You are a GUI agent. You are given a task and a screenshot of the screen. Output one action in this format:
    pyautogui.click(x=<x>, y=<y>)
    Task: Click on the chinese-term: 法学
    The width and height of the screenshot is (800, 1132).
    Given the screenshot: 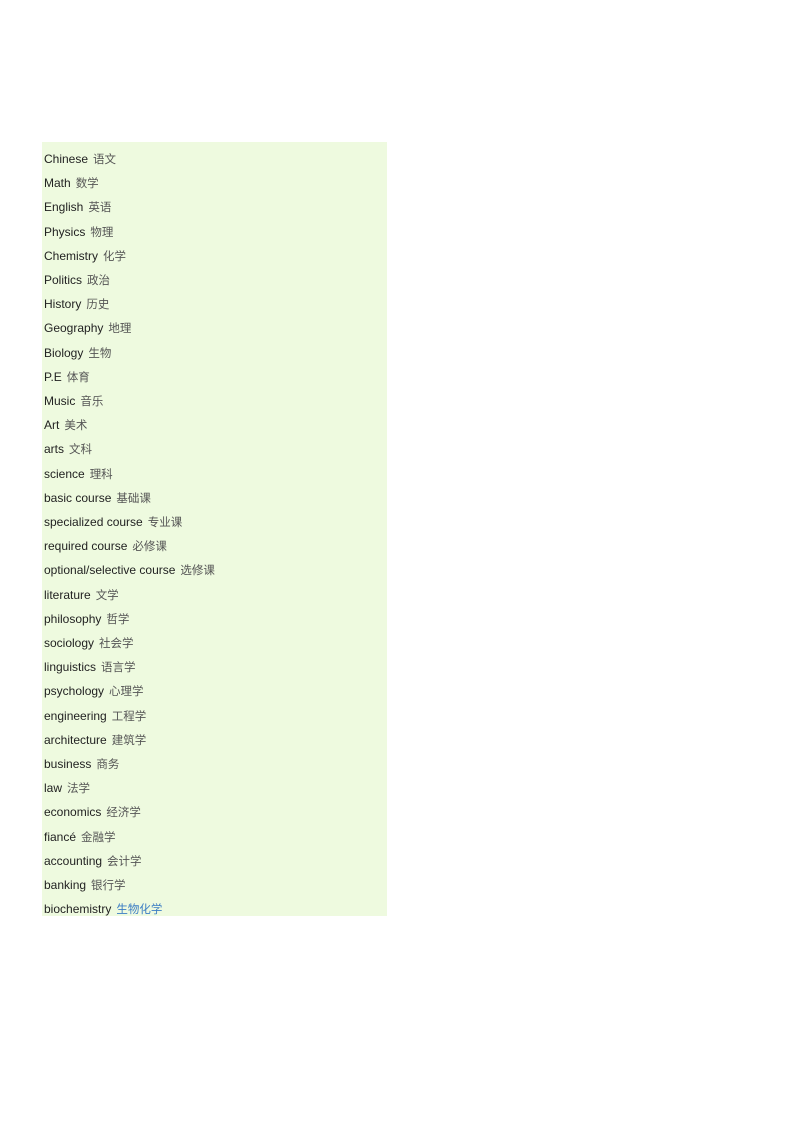 What is the action you would take?
    pyautogui.click(x=79, y=788)
    